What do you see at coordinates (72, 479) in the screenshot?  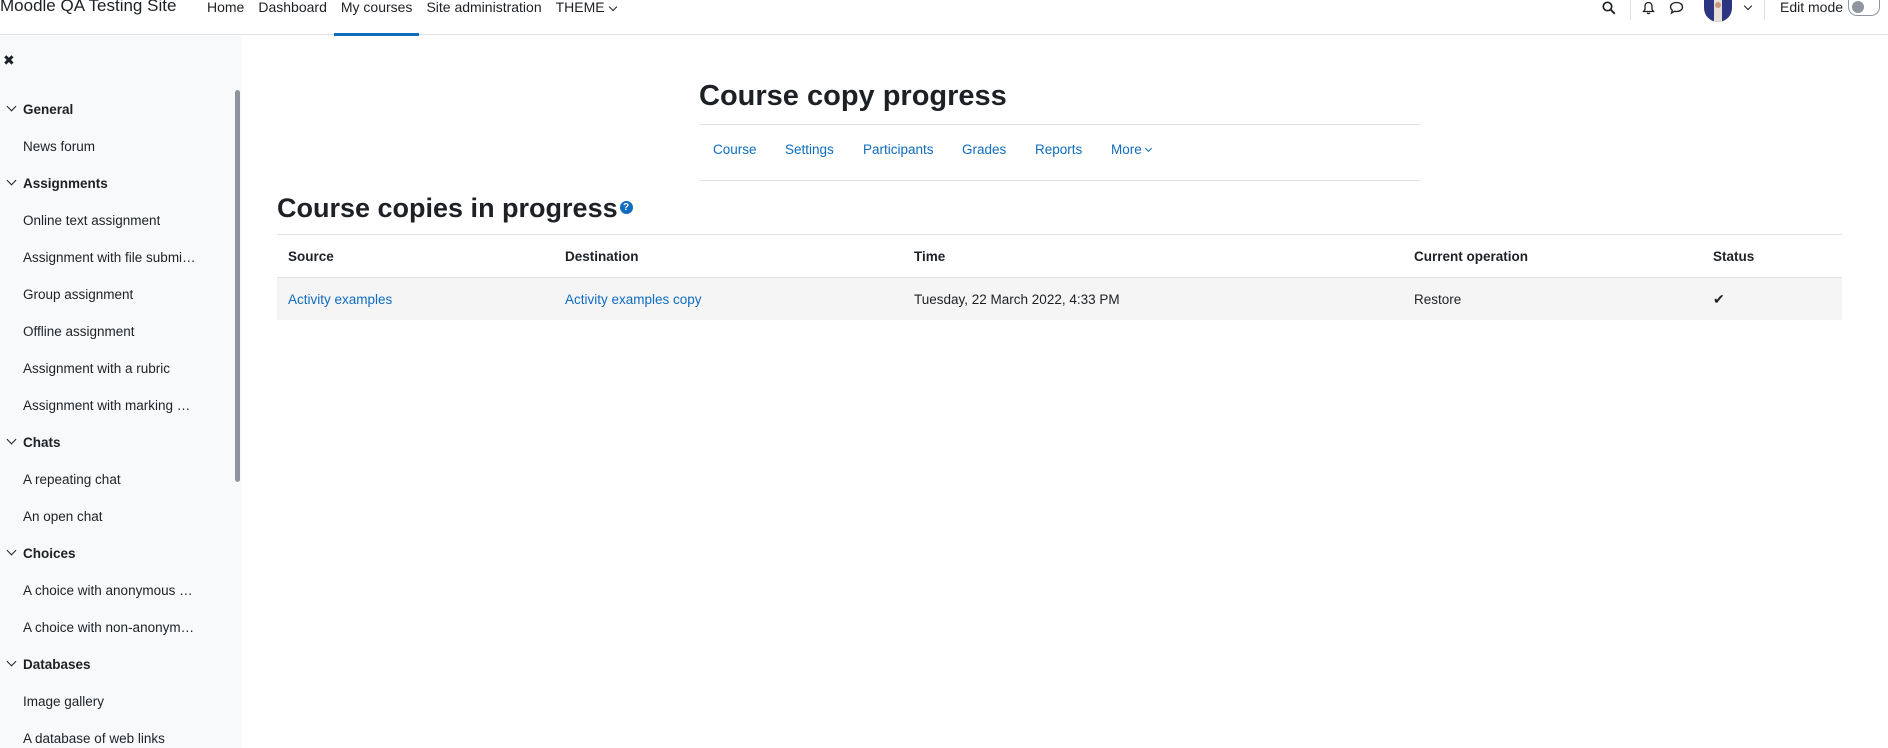 I see `item-label: A repeating chat` at bounding box center [72, 479].